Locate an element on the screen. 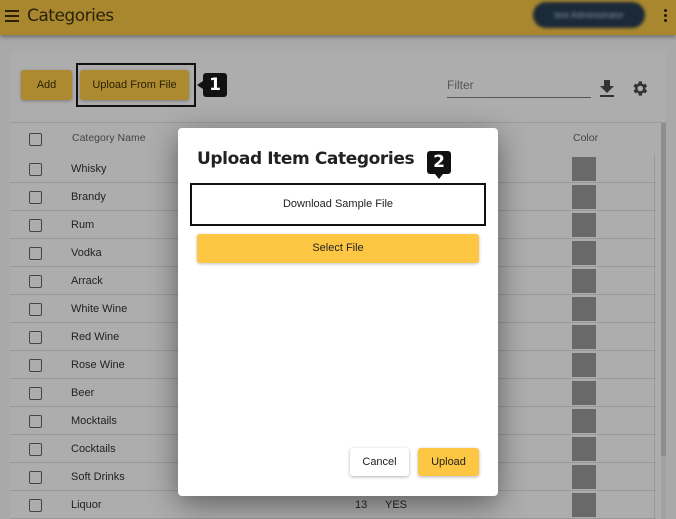 Image resolution: width=676 pixels, height=519 pixels. annotation-marker-2: 2 is located at coordinates (439, 165).